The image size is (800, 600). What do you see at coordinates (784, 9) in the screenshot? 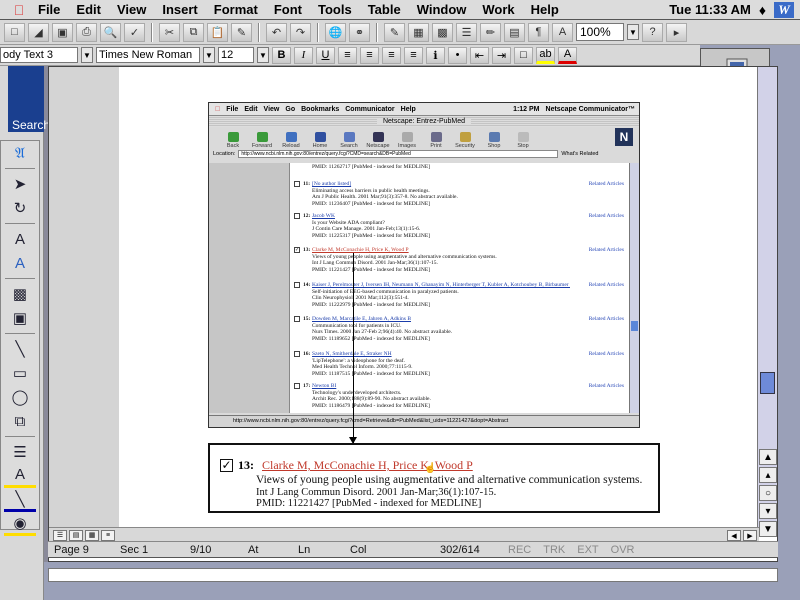
I see `application-menu-icon: W` at bounding box center [784, 9].